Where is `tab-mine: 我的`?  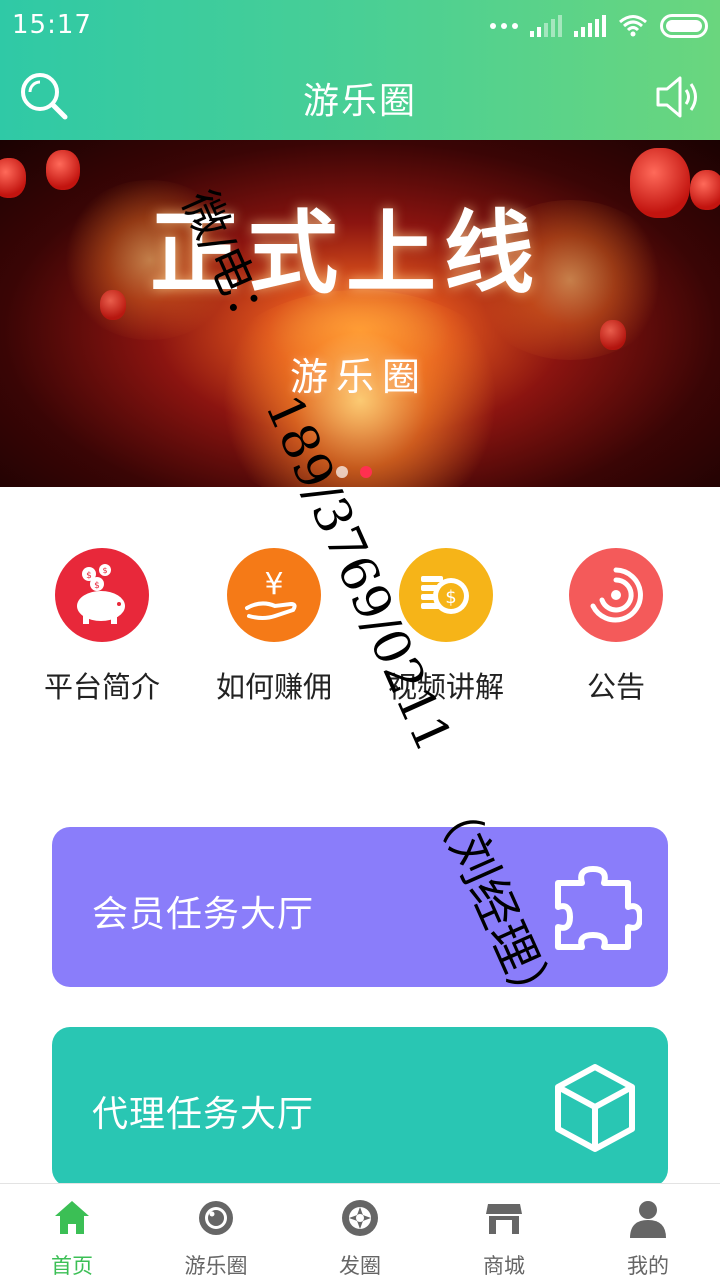
tab-mine: 我的 is located at coordinates (648, 1232).